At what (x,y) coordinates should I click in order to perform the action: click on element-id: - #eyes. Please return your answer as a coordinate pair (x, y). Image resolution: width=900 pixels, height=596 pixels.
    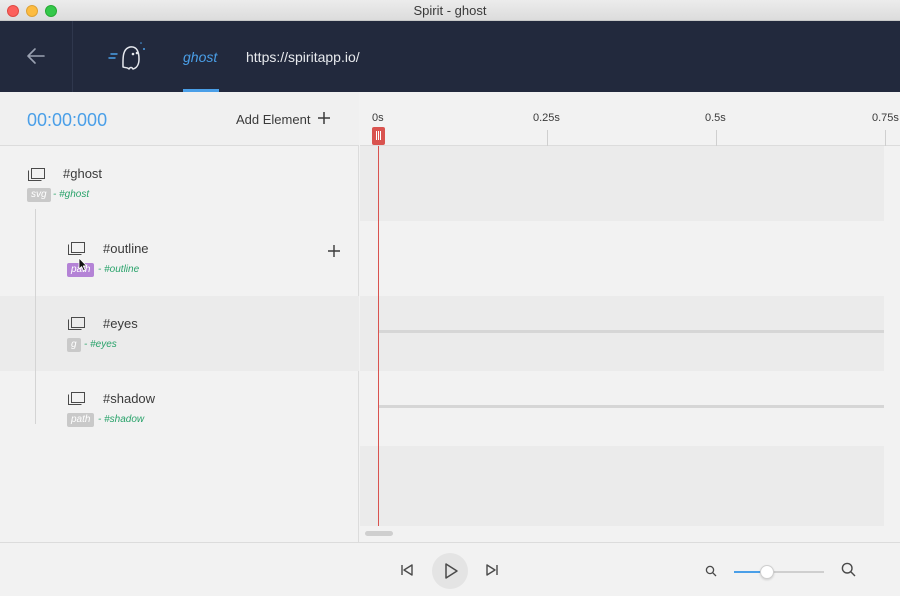
    Looking at the image, I should click on (100, 344).